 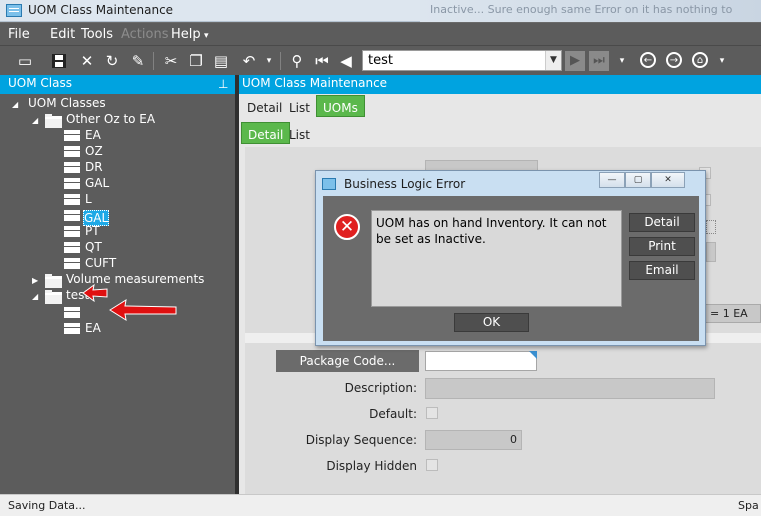 What do you see at coordinates (87, 61) in the screenshot?
I see `delete-icon: ✕` at bounding box center [87, 61].